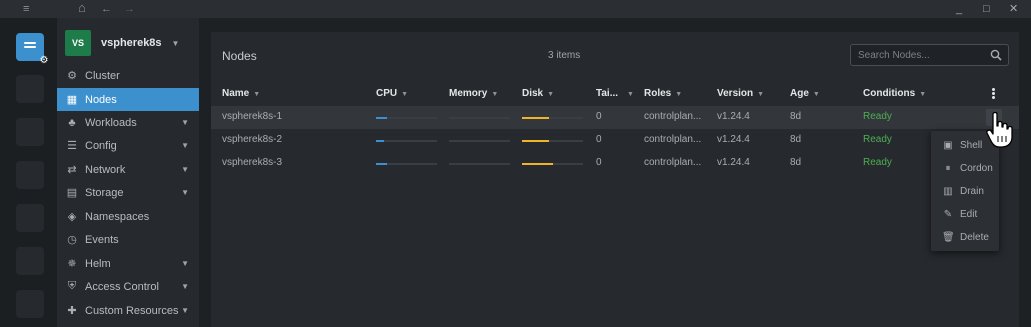 The height and width of the screenshot is (327, 1031). I want to click on sidebar-item-label: Storage, so click(104, 192).